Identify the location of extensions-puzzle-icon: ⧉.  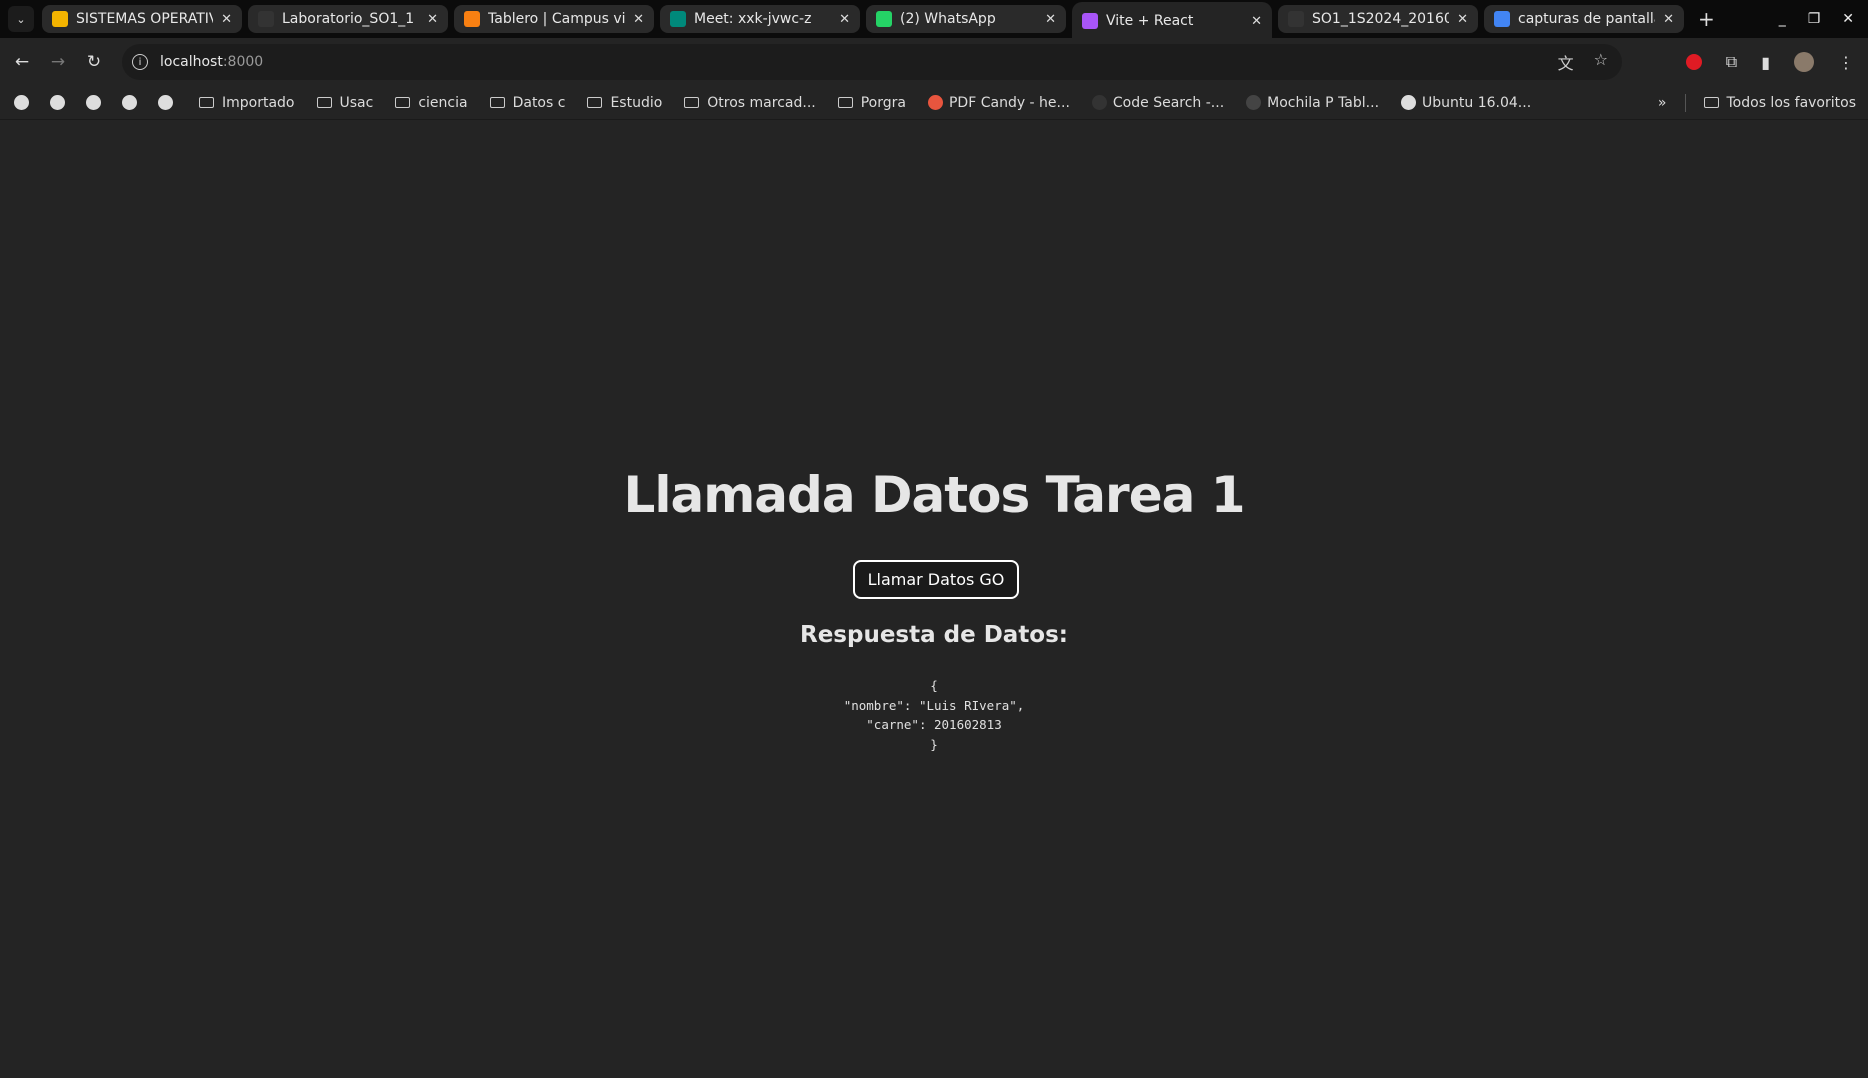
(1731, 62).